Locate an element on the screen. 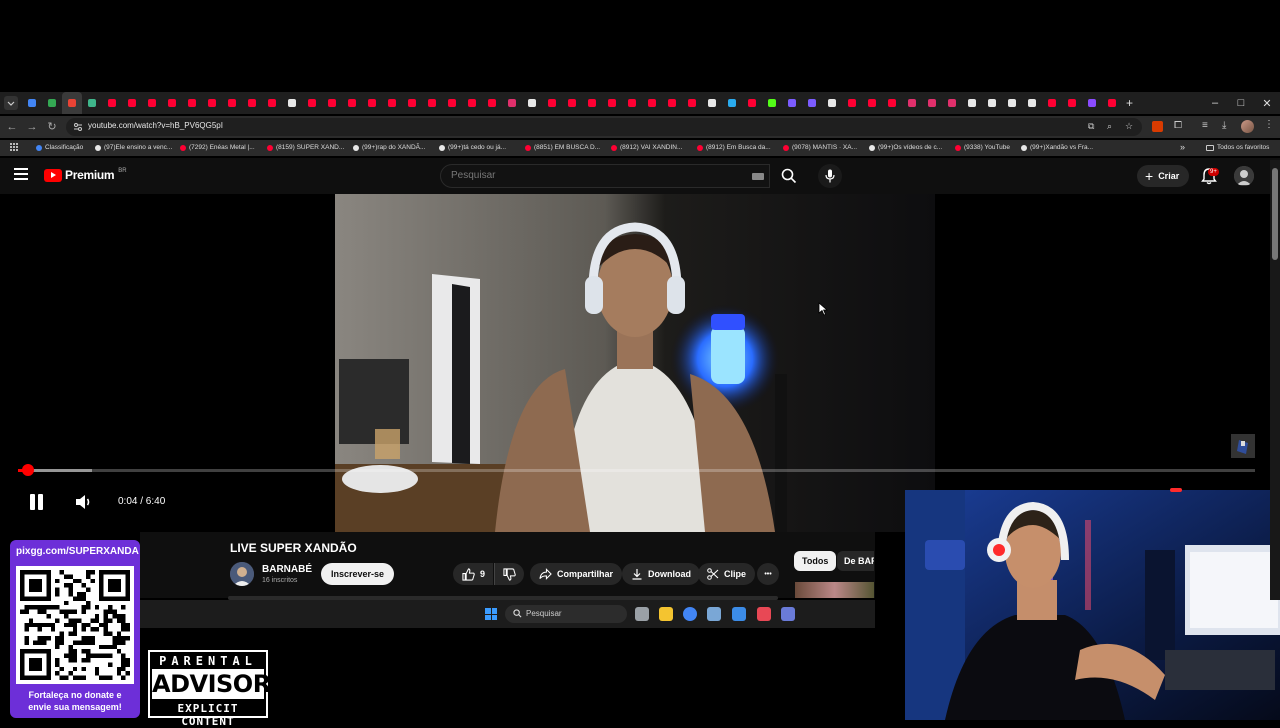 The image size is (1280, 728). chip-from-channel: De BAR is located at coordinates (855, 561).